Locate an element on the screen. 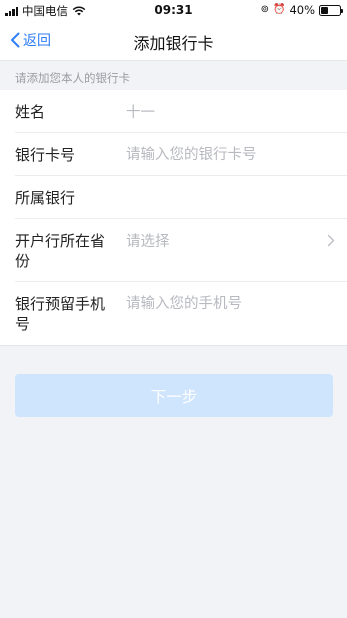 The width and height of the screenshot is (347, 618). row-name: 姓名 十一 is located at coordinates (181, 111).